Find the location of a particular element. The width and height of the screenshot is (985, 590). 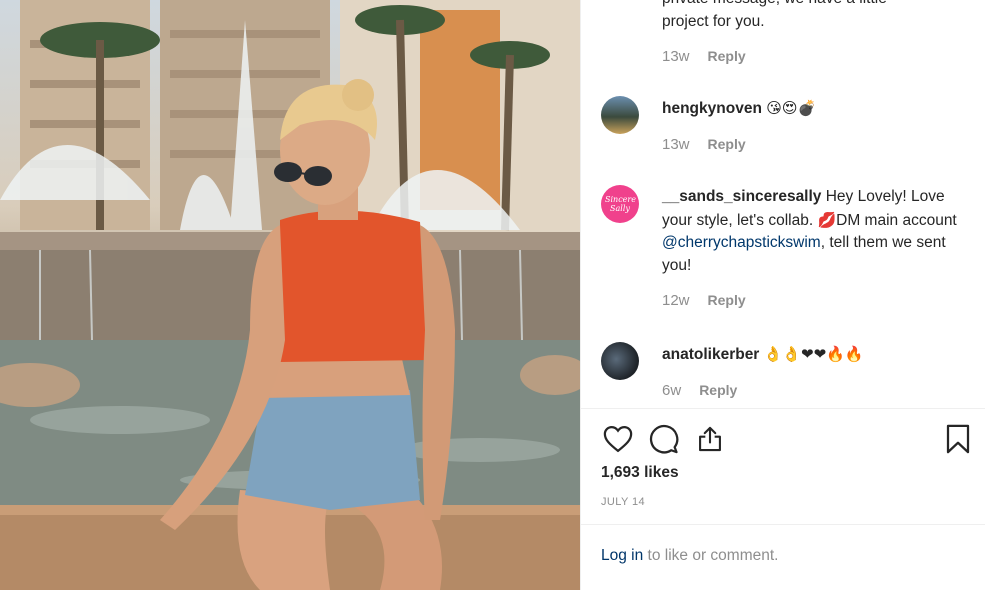

avatar-text: Sincere Sally is located at coordinates (620, 204).